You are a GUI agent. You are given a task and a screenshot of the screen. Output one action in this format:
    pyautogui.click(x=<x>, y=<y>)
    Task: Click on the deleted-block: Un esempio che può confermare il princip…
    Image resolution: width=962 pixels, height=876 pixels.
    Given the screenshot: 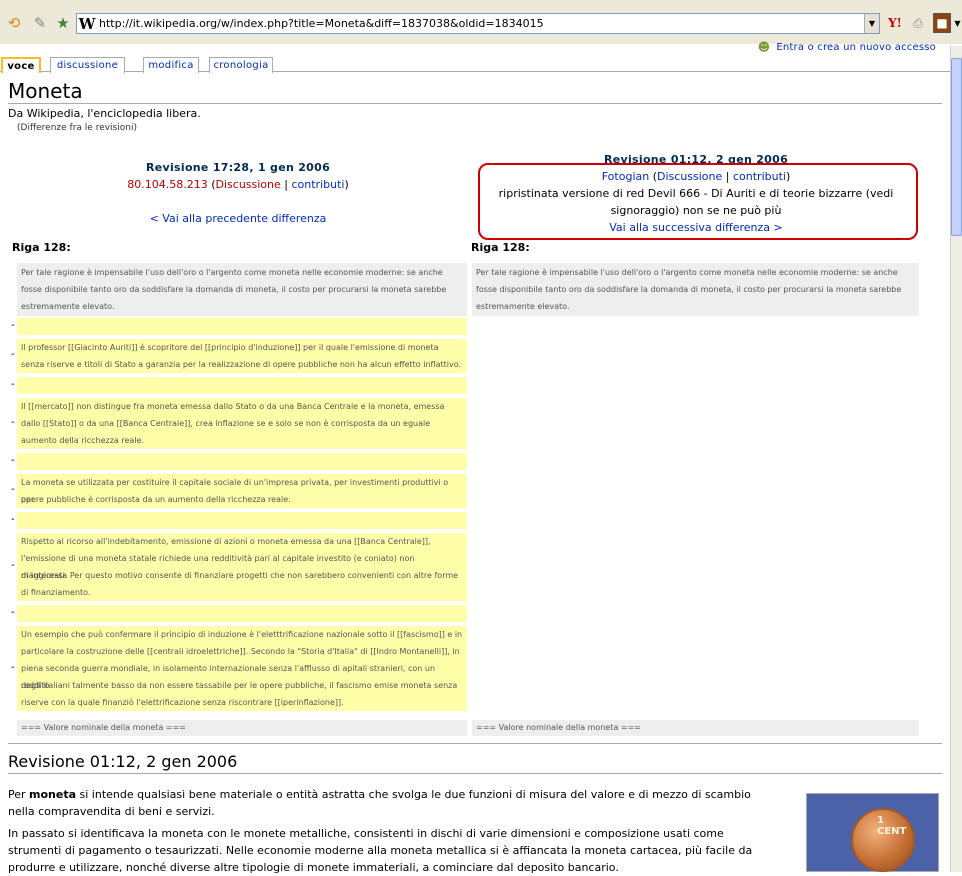 What is the action you would take?
    pyautogui.click(x=242, y=668)
    